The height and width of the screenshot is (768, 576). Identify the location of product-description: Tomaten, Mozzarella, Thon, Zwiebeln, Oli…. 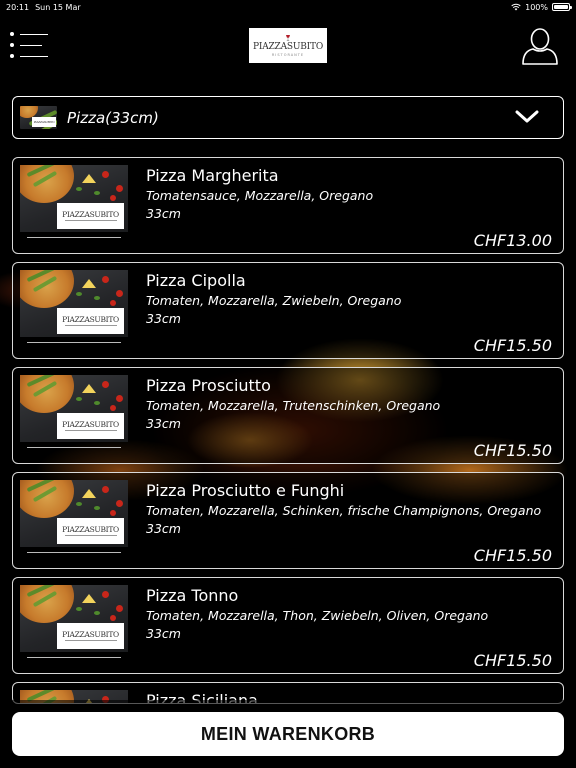
(317, 615).